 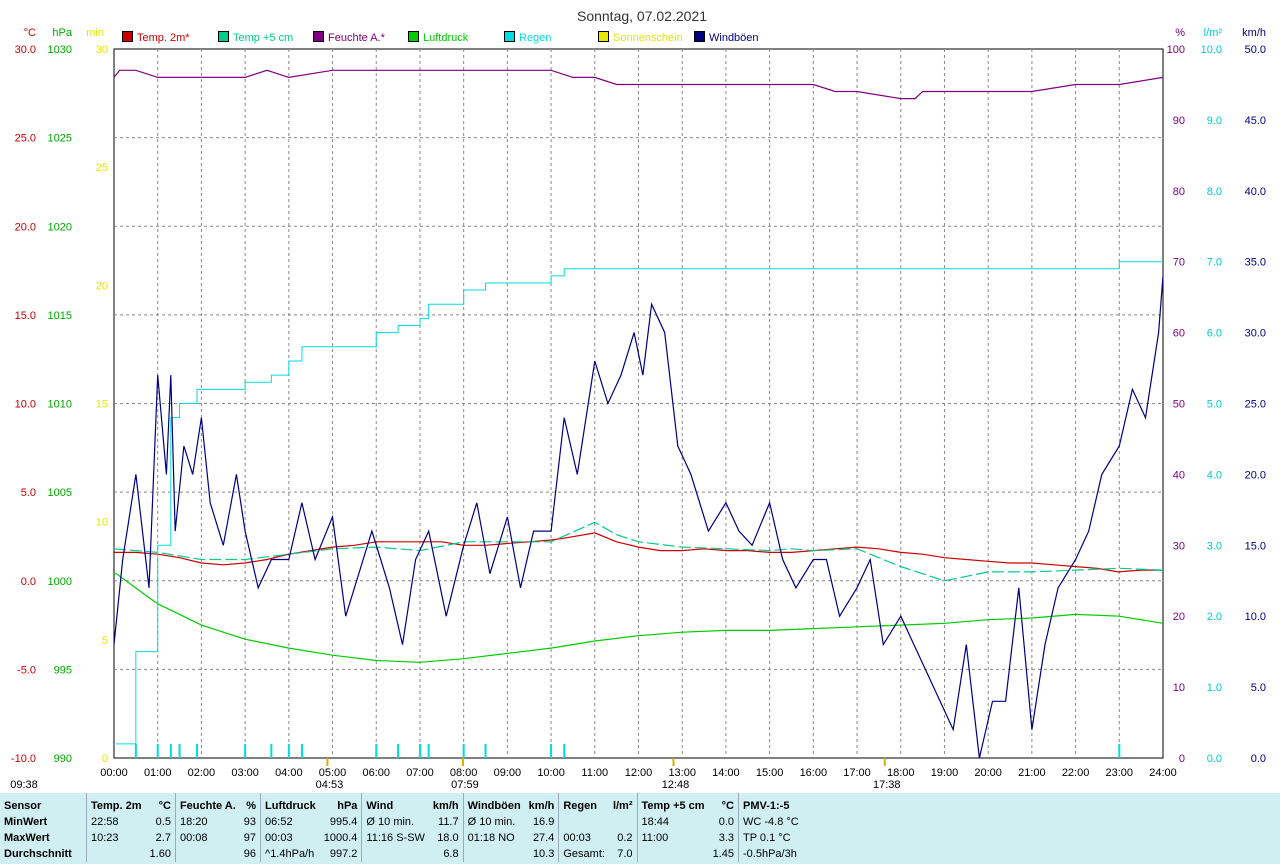 I want to click on x-tick-label: 13:00, so click(x=682, y=773).